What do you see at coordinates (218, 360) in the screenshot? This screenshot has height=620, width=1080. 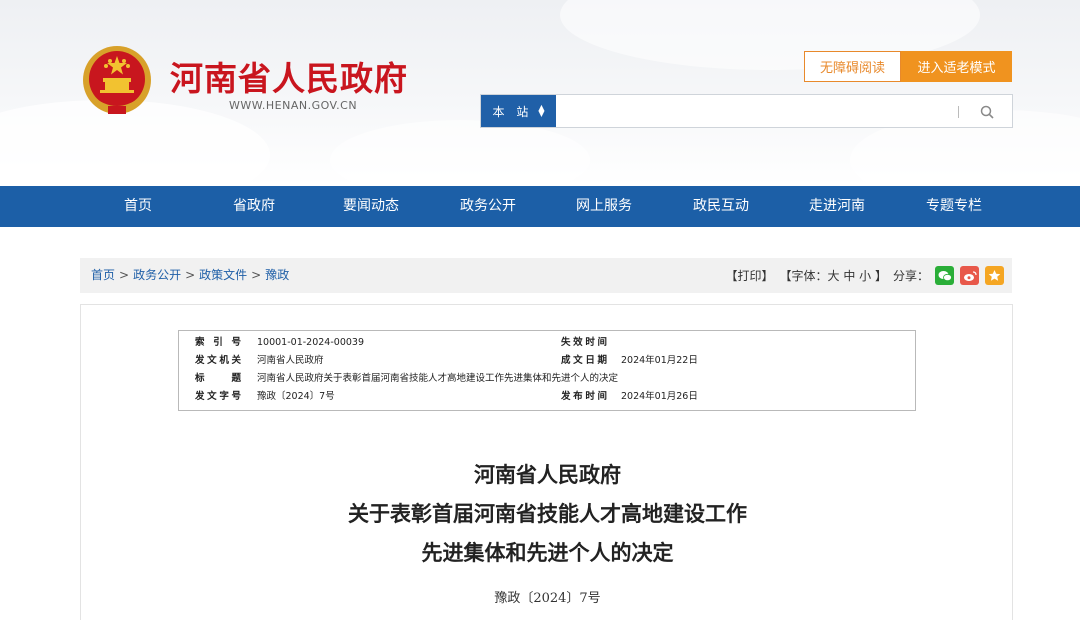 I see `meta-label: 发文机关` at bounding box center [218, 360].